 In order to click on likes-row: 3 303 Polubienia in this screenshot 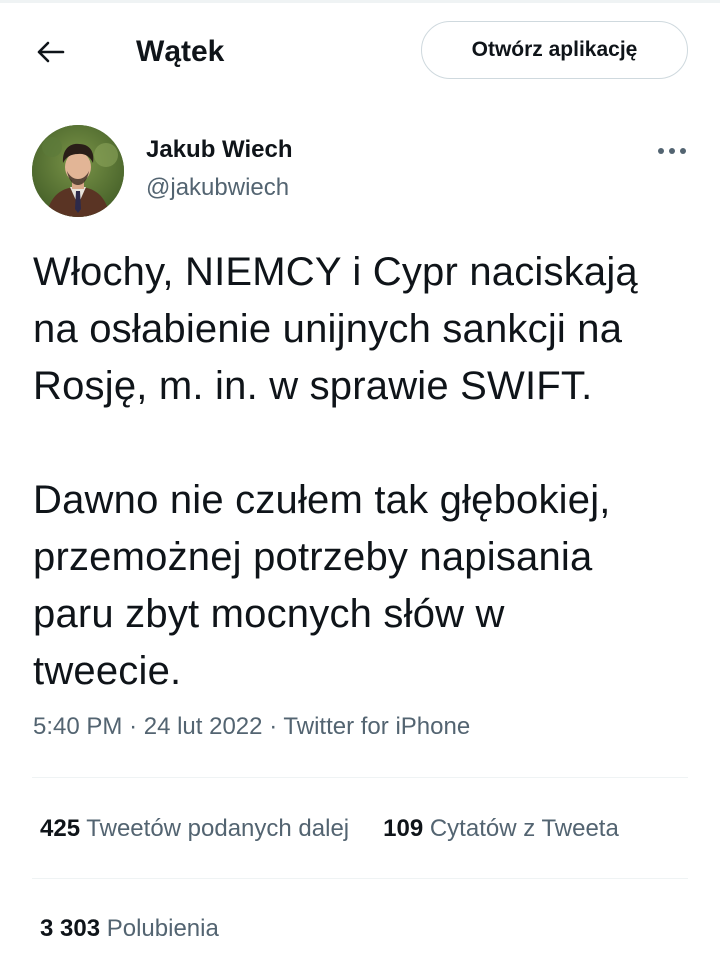, I will do `click(129, 929)`.